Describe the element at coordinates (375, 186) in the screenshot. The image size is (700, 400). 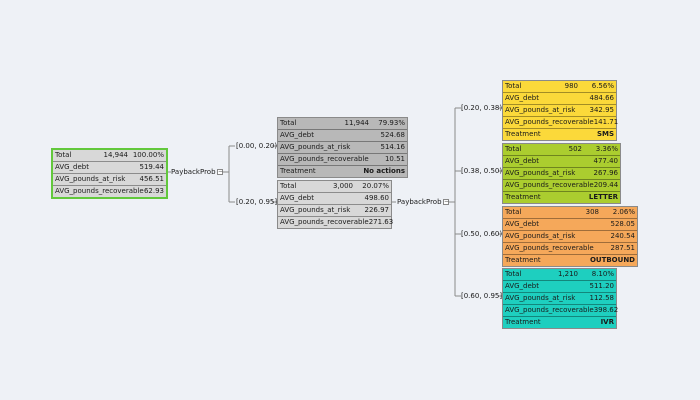
I see `total-percent: 20.07%` at that location.